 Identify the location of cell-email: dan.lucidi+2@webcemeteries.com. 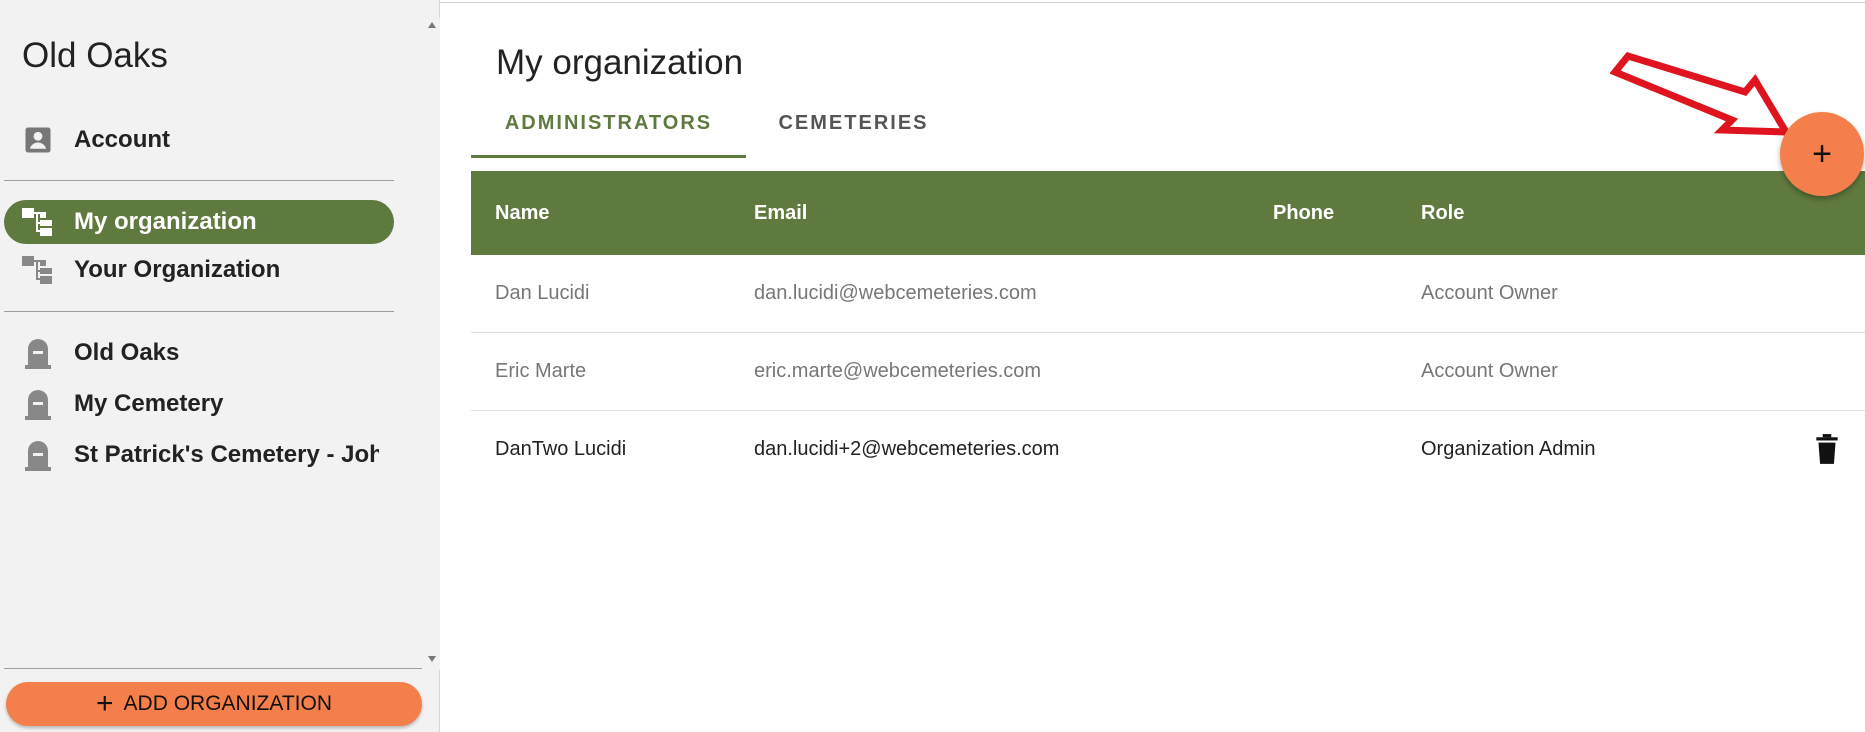
(907, 449).